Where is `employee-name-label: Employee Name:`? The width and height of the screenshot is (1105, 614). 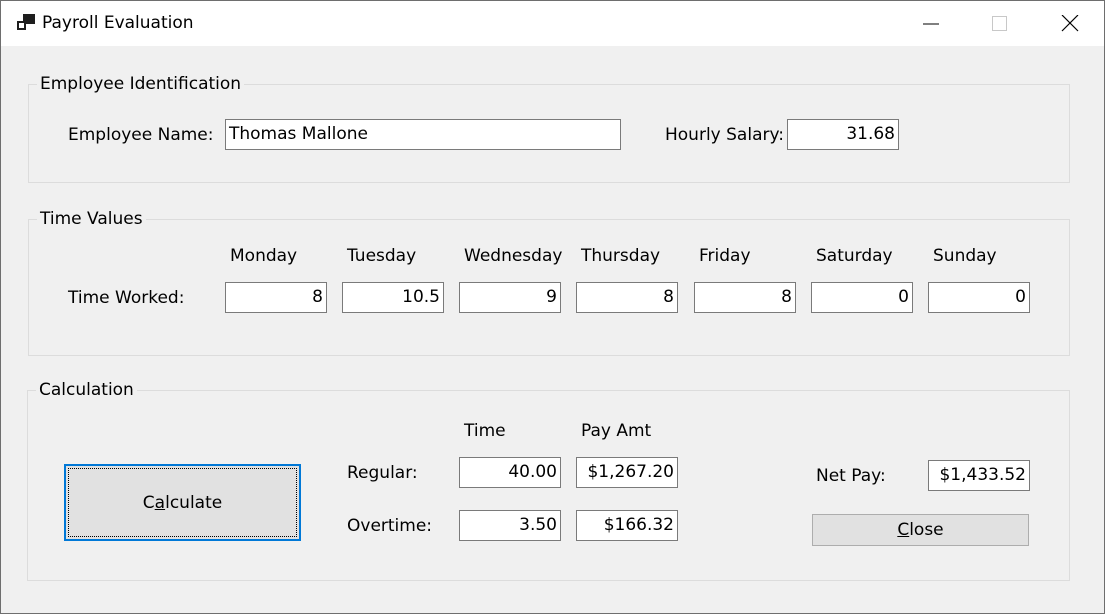 employee-name-label: Employee Name: is located at coordinates (141, 135).